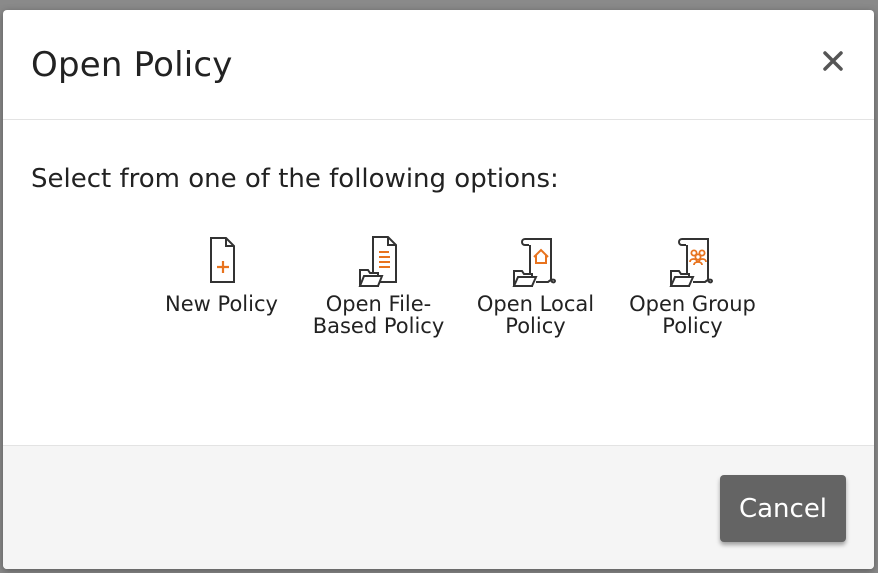  What do you see at coordinates (690, 262) in the screenshot?
I see `group-policy-icon` at bounding box center [690, 262].